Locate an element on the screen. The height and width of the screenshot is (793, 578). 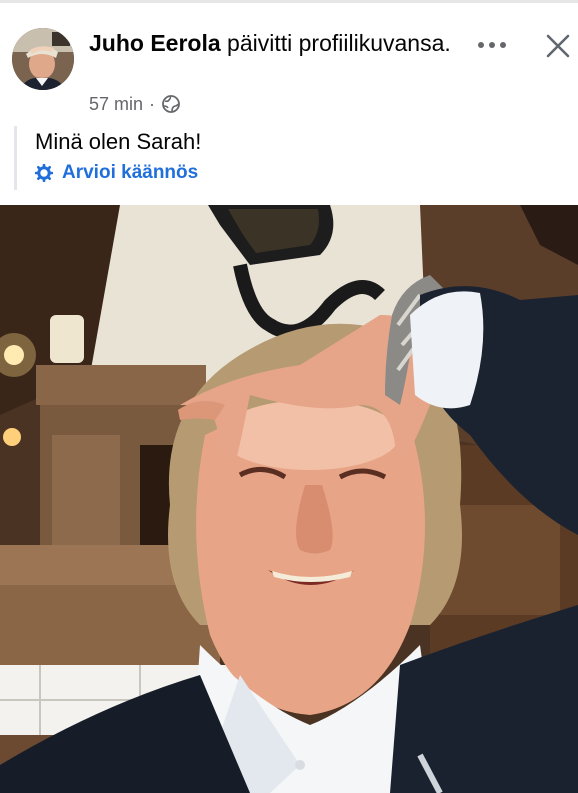
more-options-button is located at coordinates (492, 45).